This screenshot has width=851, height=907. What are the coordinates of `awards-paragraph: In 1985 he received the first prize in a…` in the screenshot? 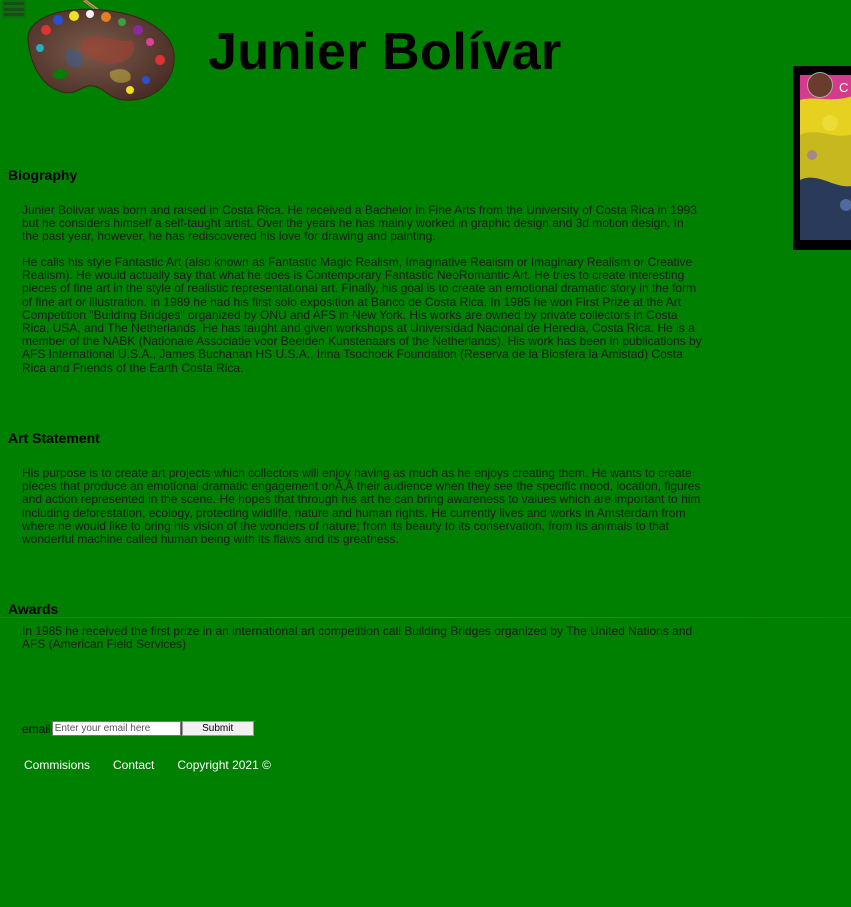 It's located at (357, 638).